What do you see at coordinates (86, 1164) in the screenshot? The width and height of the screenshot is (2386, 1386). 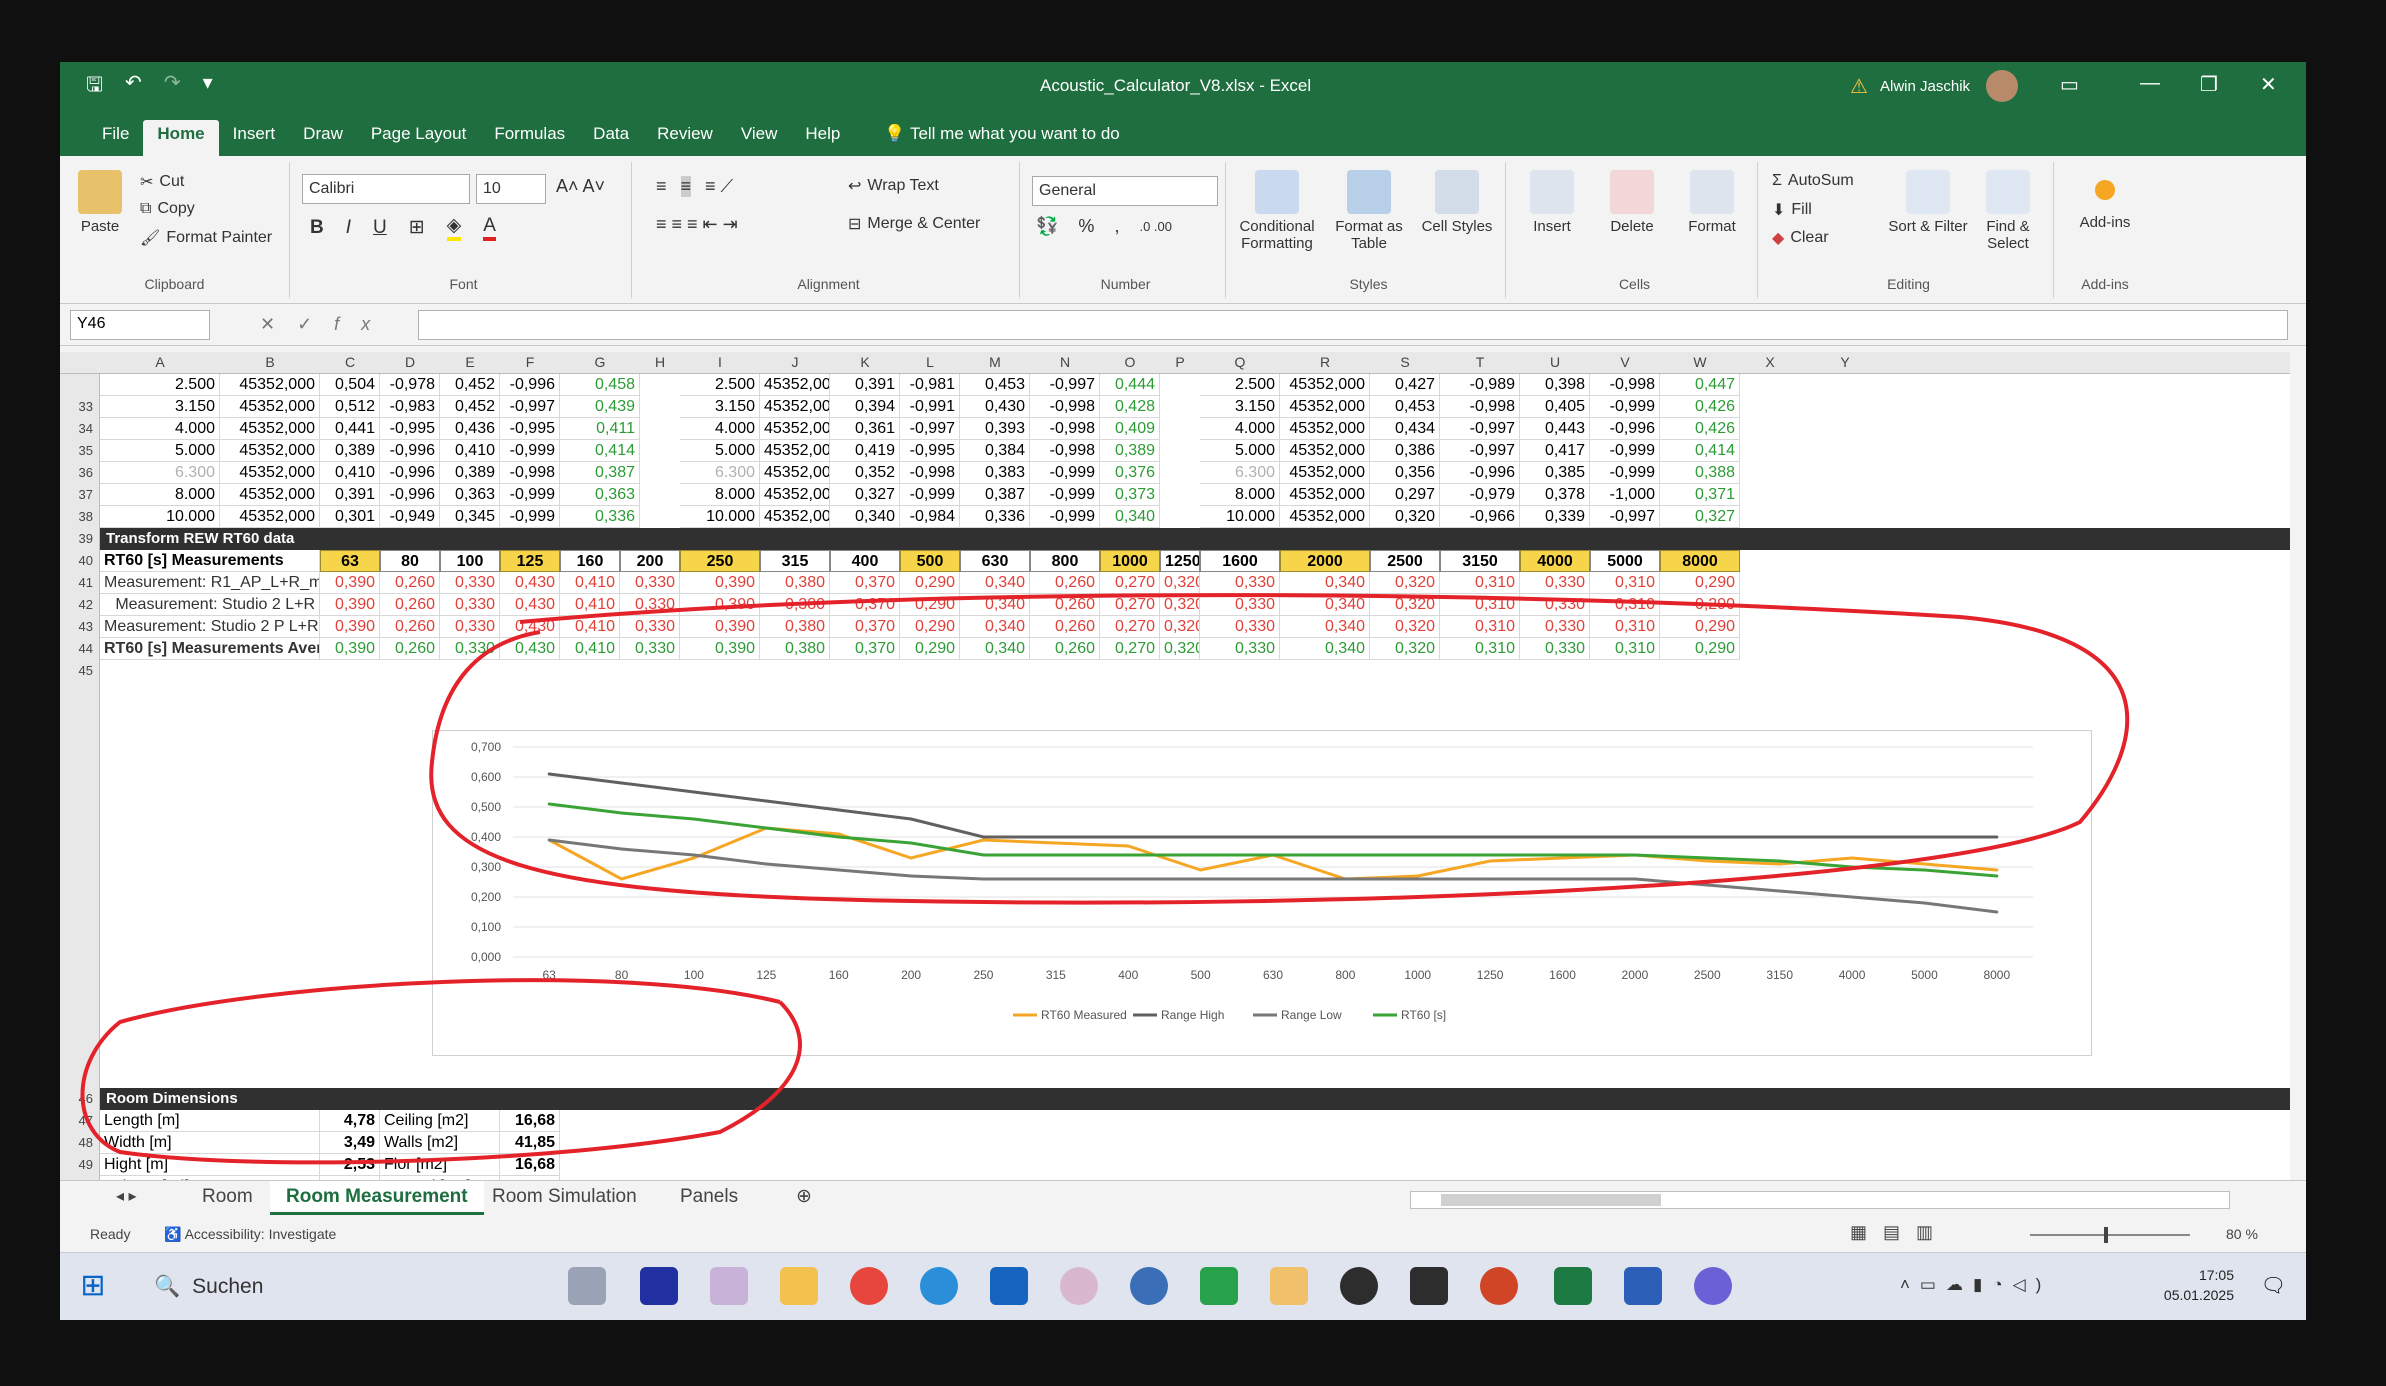 I see `row-header: 49` at bounding box center [86, 1164].